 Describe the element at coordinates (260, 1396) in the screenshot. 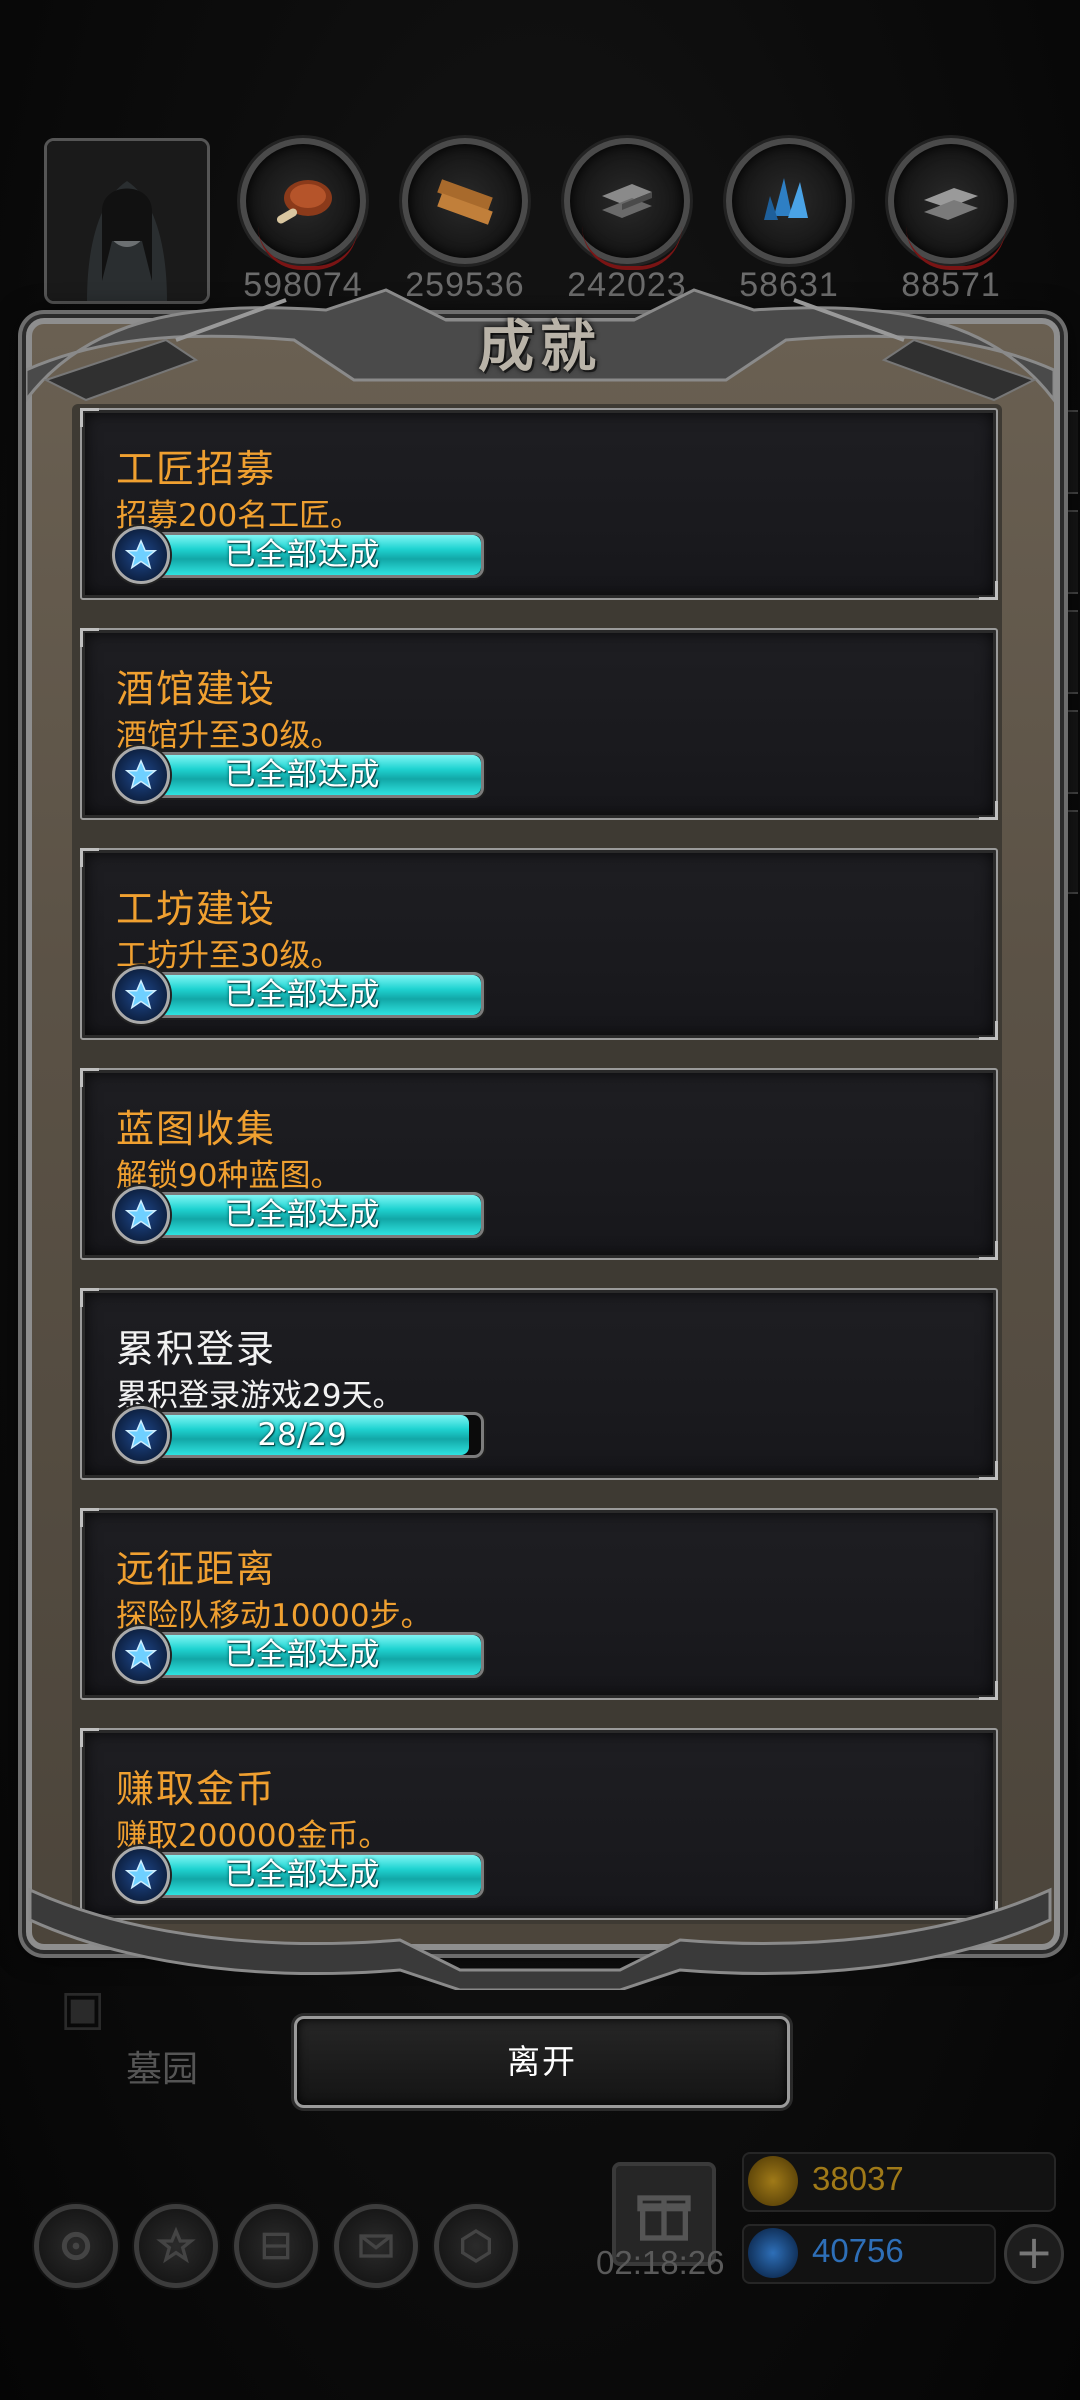

I see `achievement-desc: 累积登录游戏29天。` at that location.